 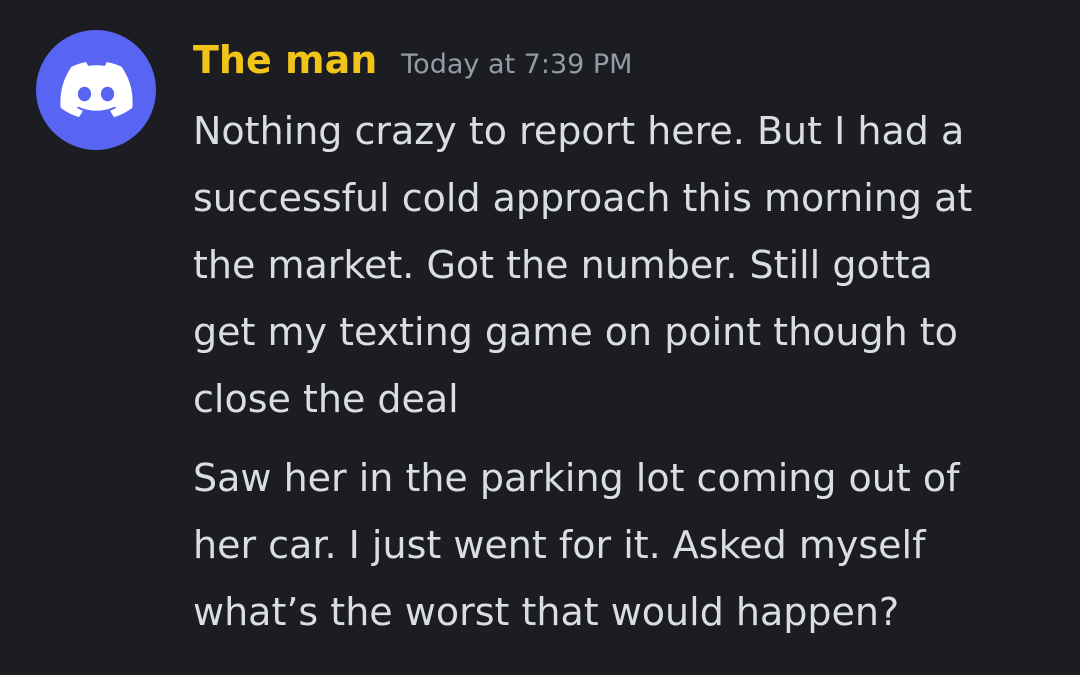 I want to click on message-header: The man Today at 7:39 PM, so click(x=412, y=64).